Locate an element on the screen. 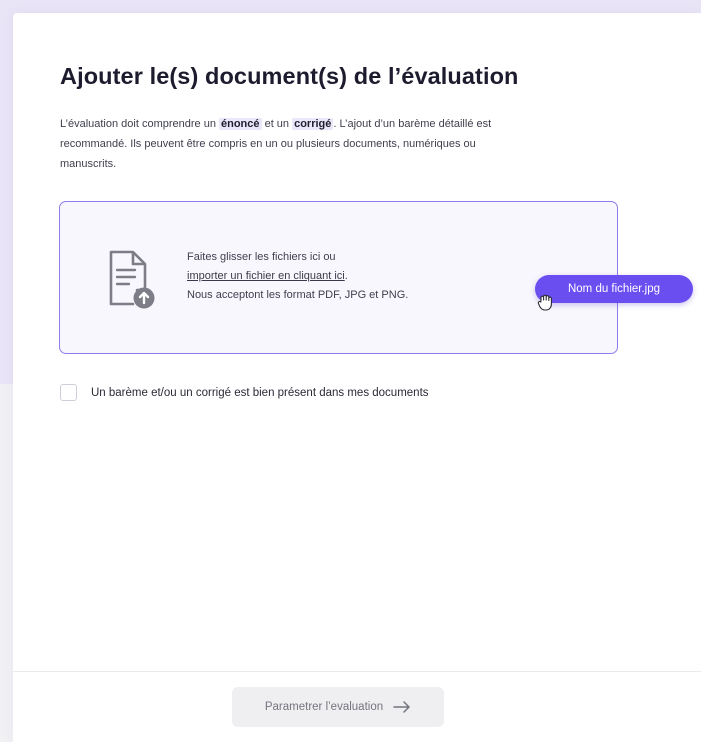 This screenshot has width=701, height=742. description-text: L’évaluation doit comprendre un is located at coordinates (139, 124).